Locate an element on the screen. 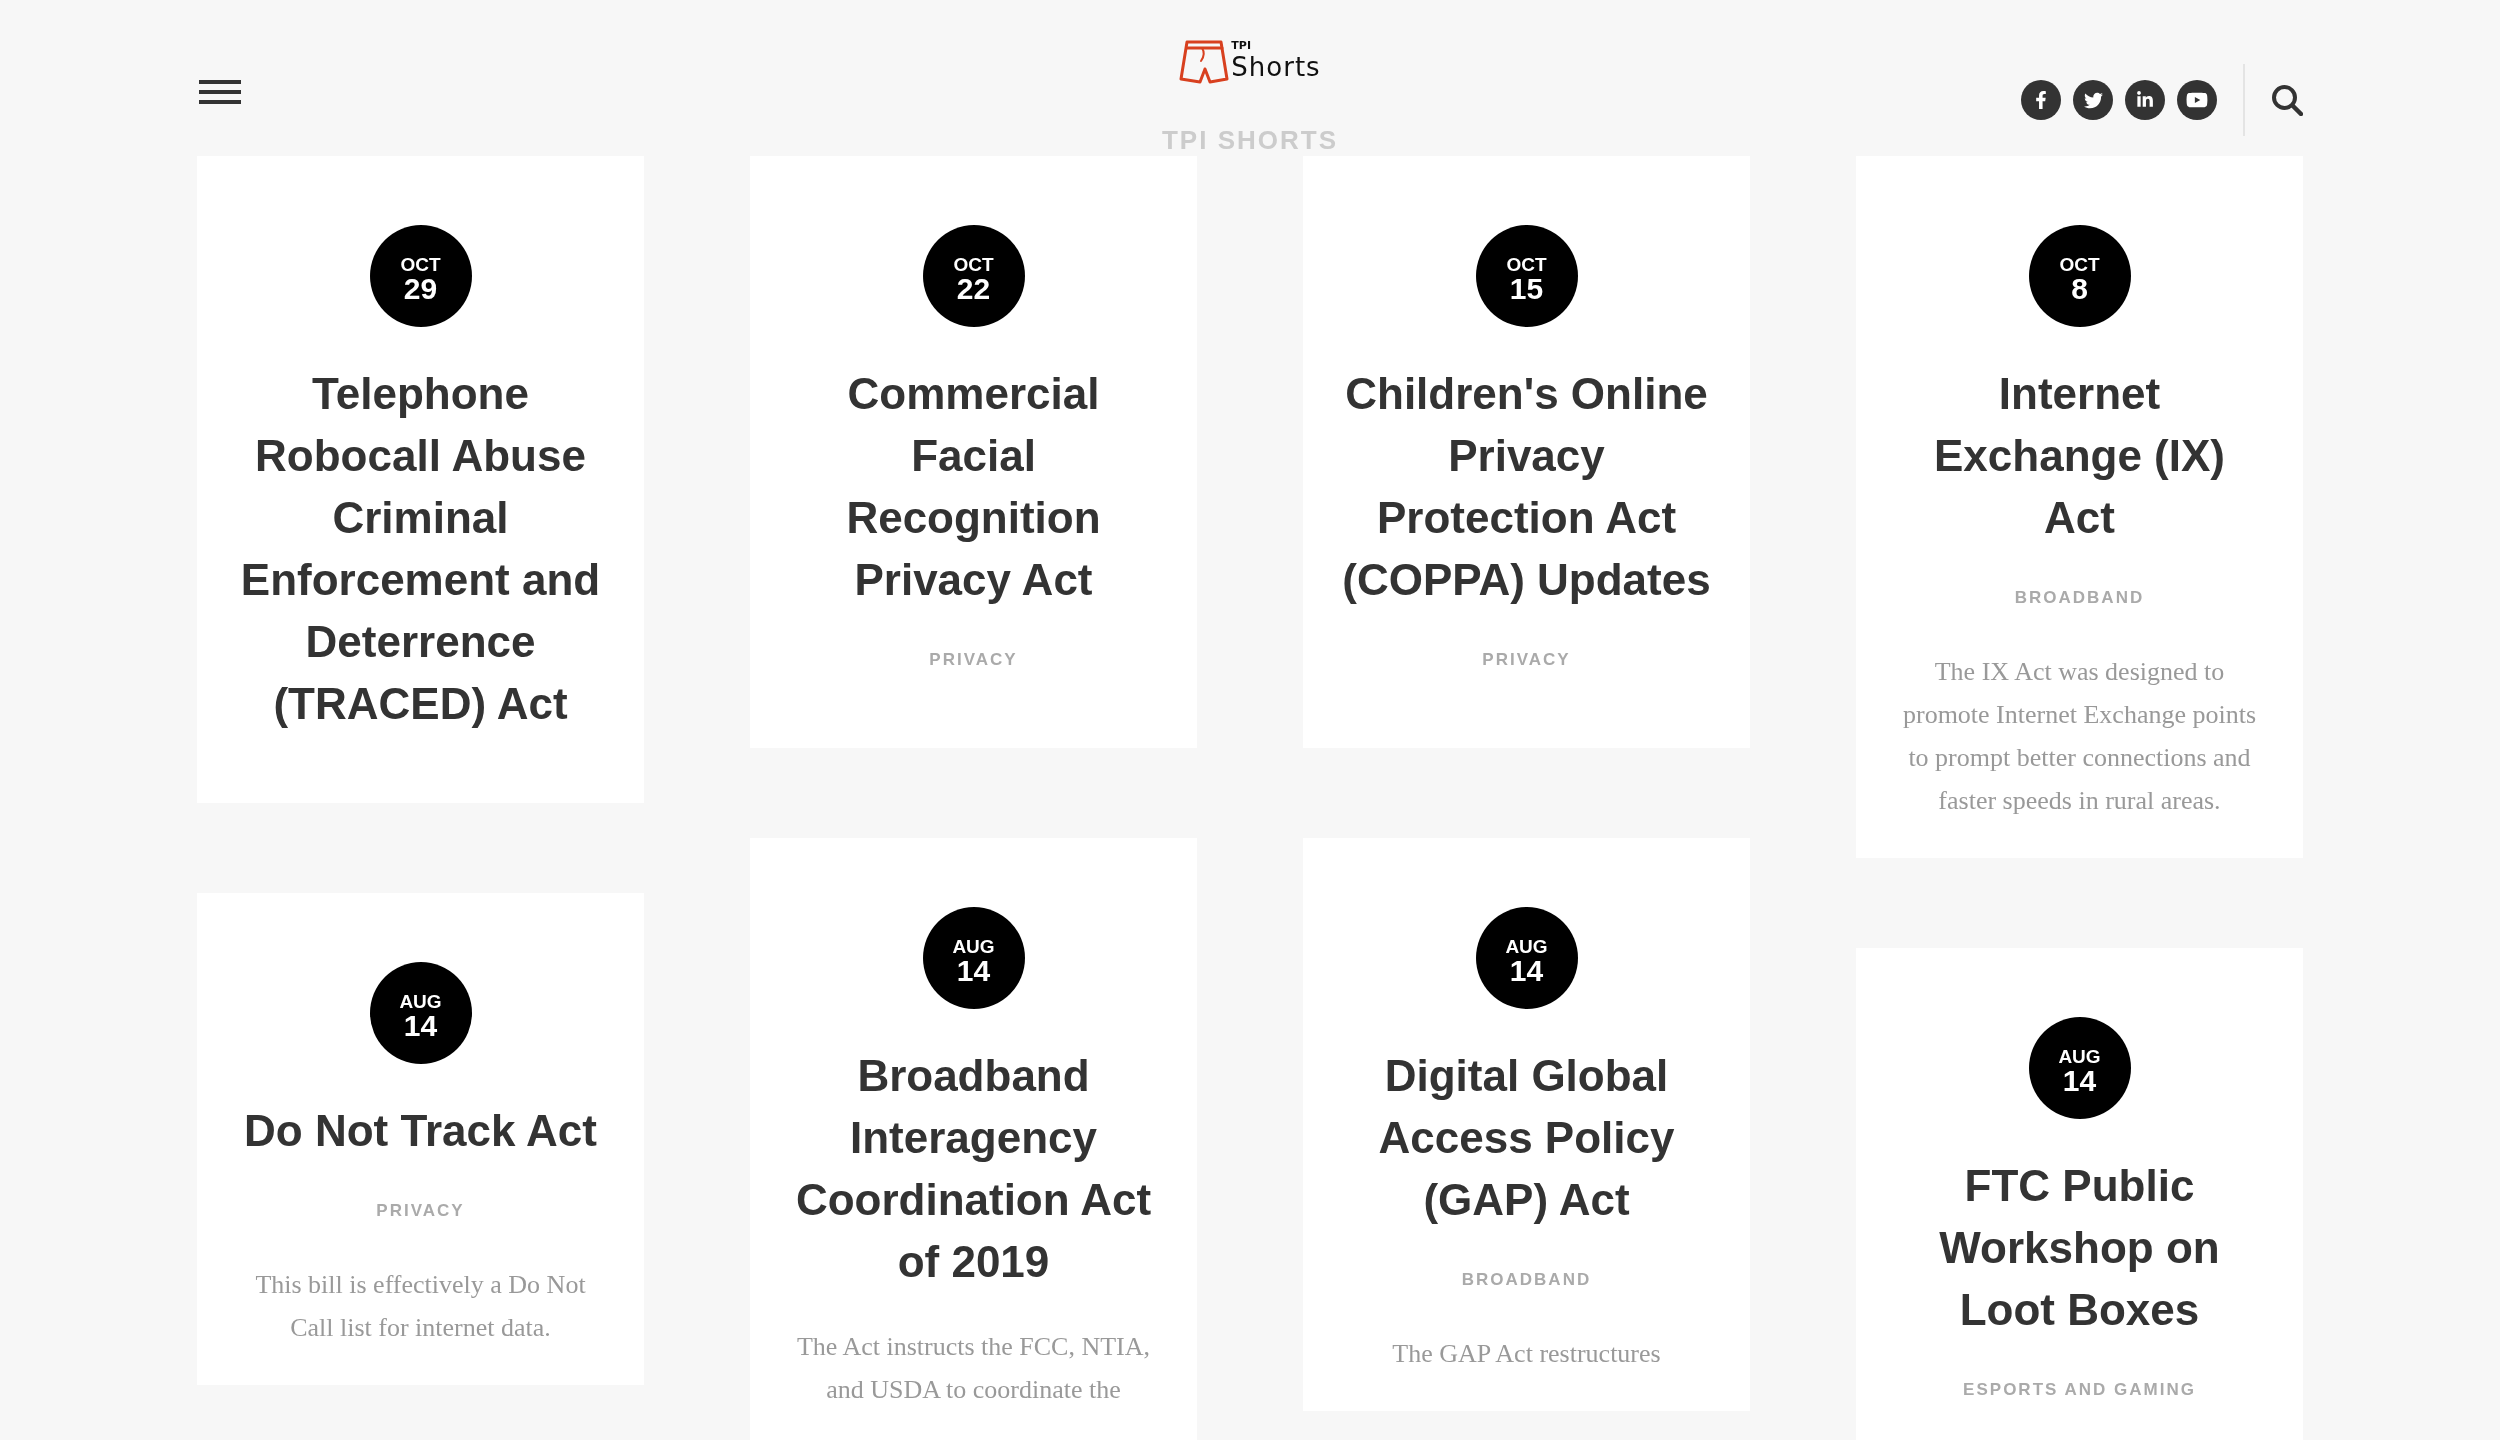 This screenshot has width=2500, height=1440. search-icon is located at coordinates (2287, 100).